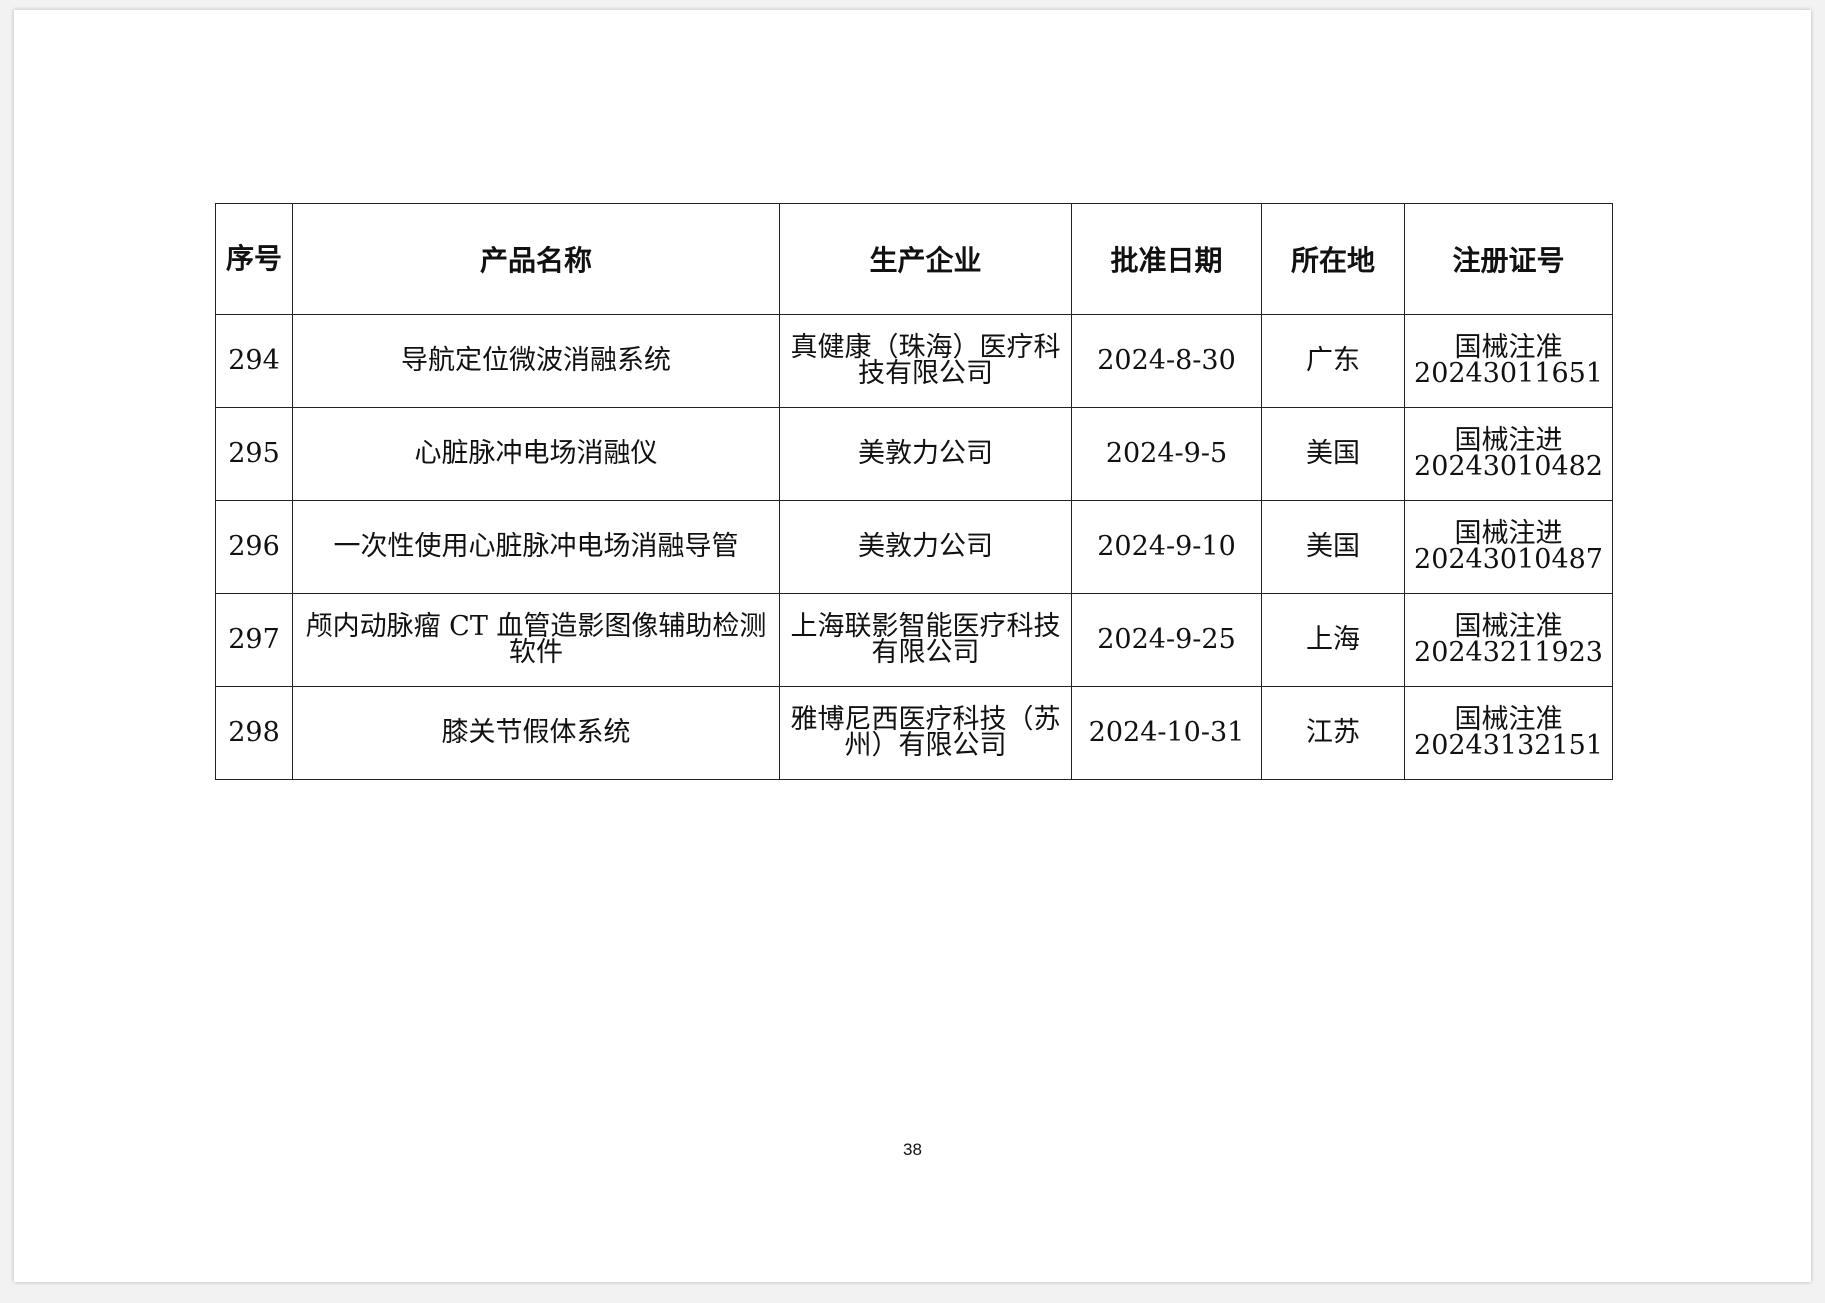  Describe the element at coordinates (1166, 259) in the screenshot. I see `header-date: 批准日期` at that location.